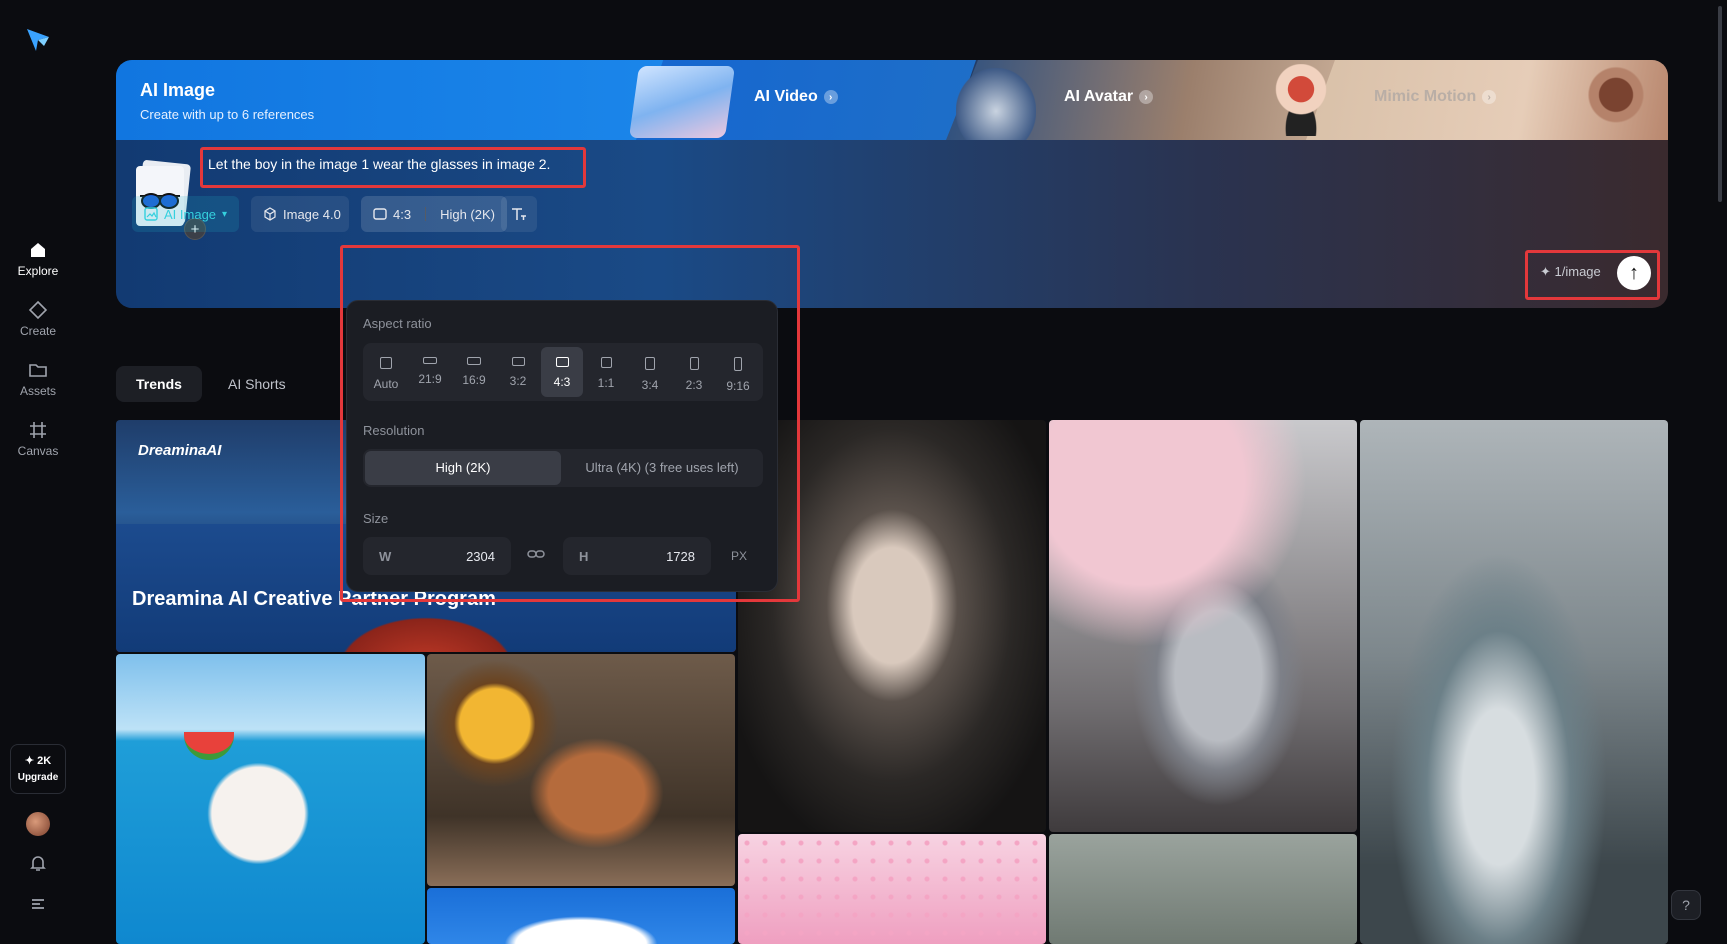 This screenshot has height=944, width=1727. What do you see at coordinates (38, 250) in the screenshot?
I see `home-icon` at bounding box center [38, 250].